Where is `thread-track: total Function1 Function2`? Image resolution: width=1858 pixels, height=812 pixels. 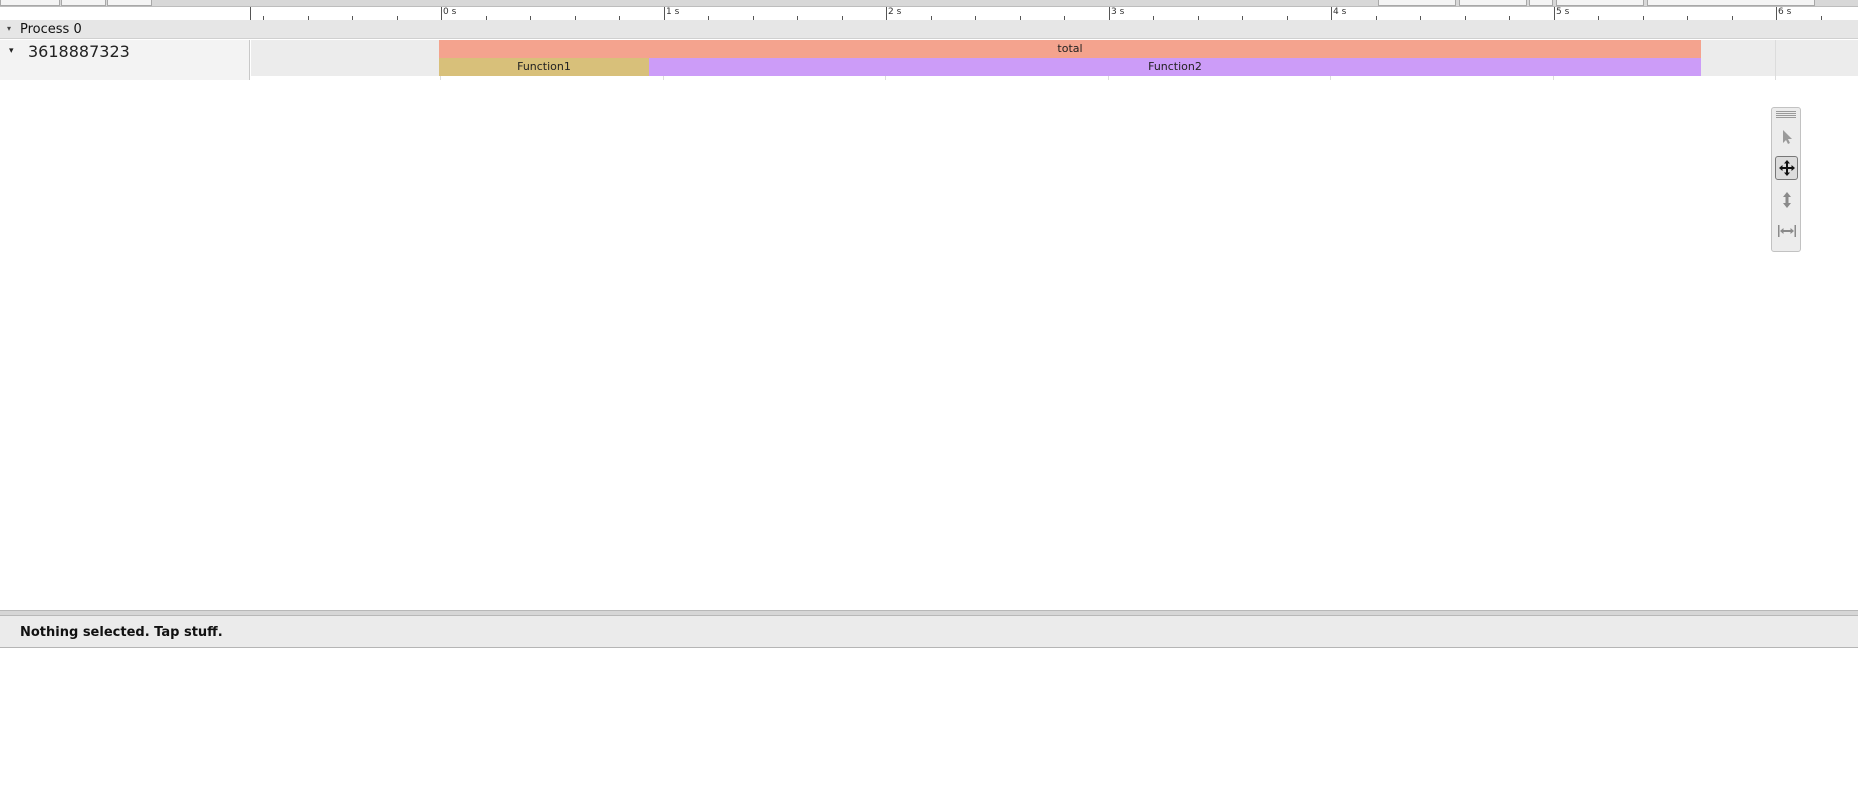
thread-track: total Function1 Function2 is located at coordinates (1054, 60).